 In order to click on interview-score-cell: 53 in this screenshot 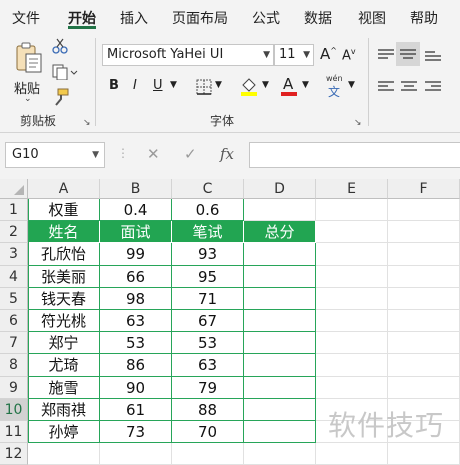, I will do `click(136, 343)`.